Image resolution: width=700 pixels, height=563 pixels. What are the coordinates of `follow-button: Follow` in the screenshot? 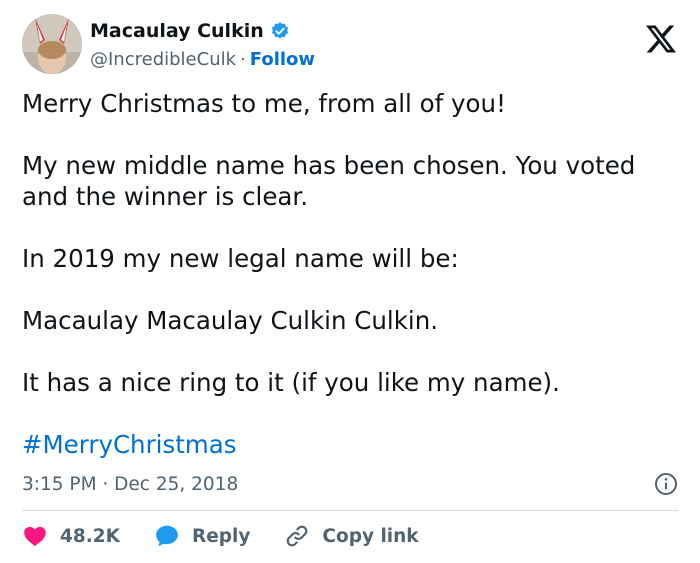 It's located at (282, 59).